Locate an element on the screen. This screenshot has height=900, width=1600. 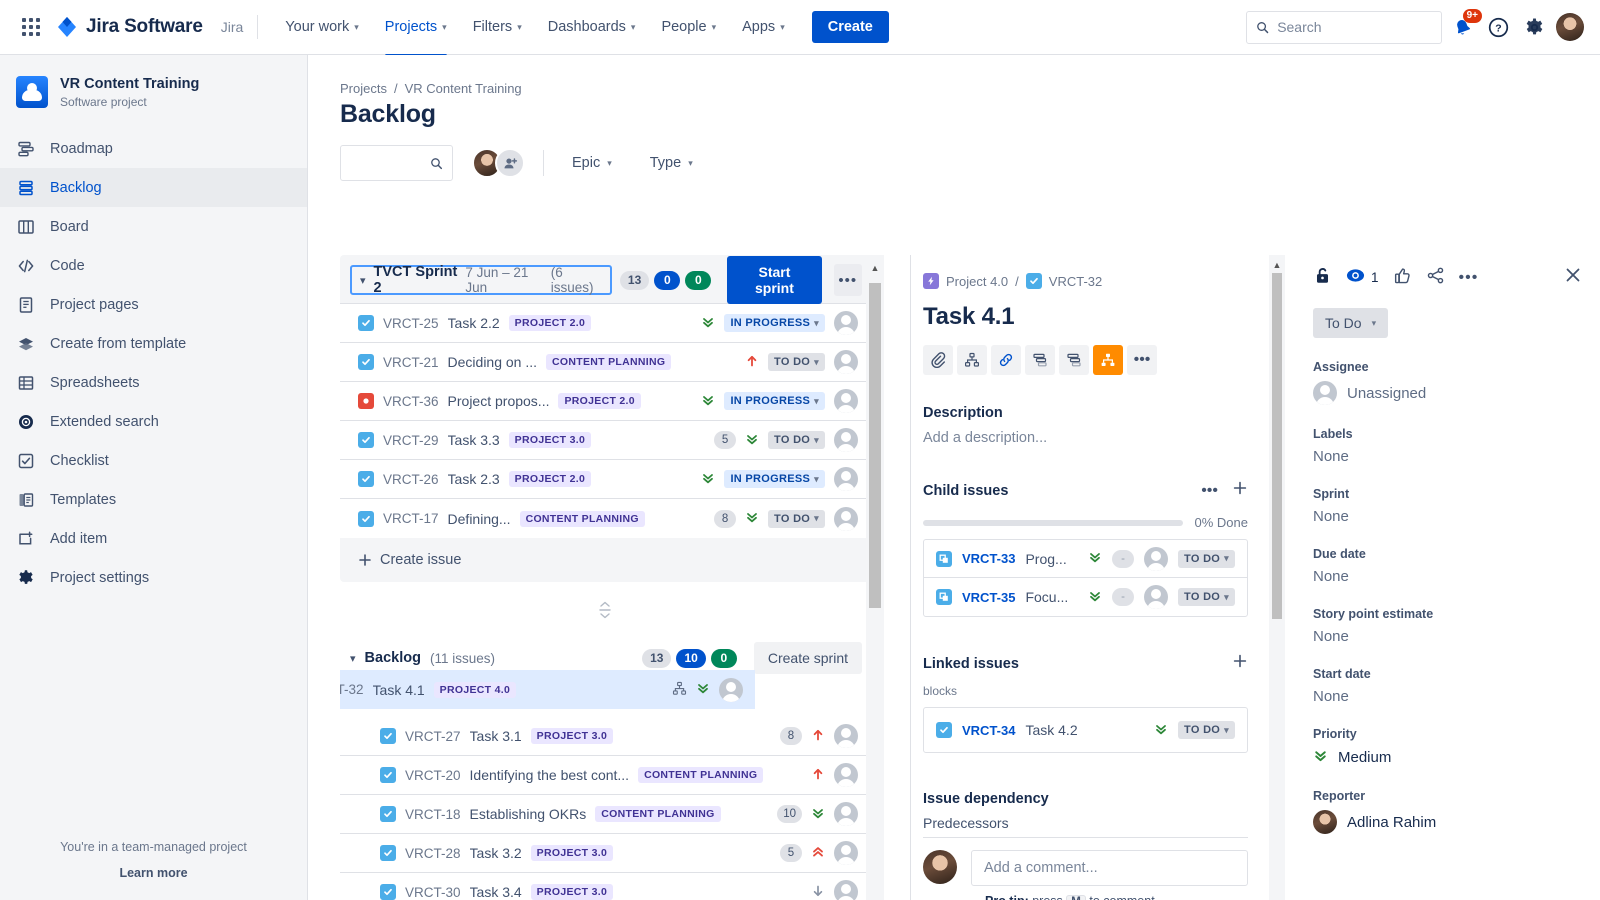
field-value-row: Unassigned is located at coordinates (1448, 393).